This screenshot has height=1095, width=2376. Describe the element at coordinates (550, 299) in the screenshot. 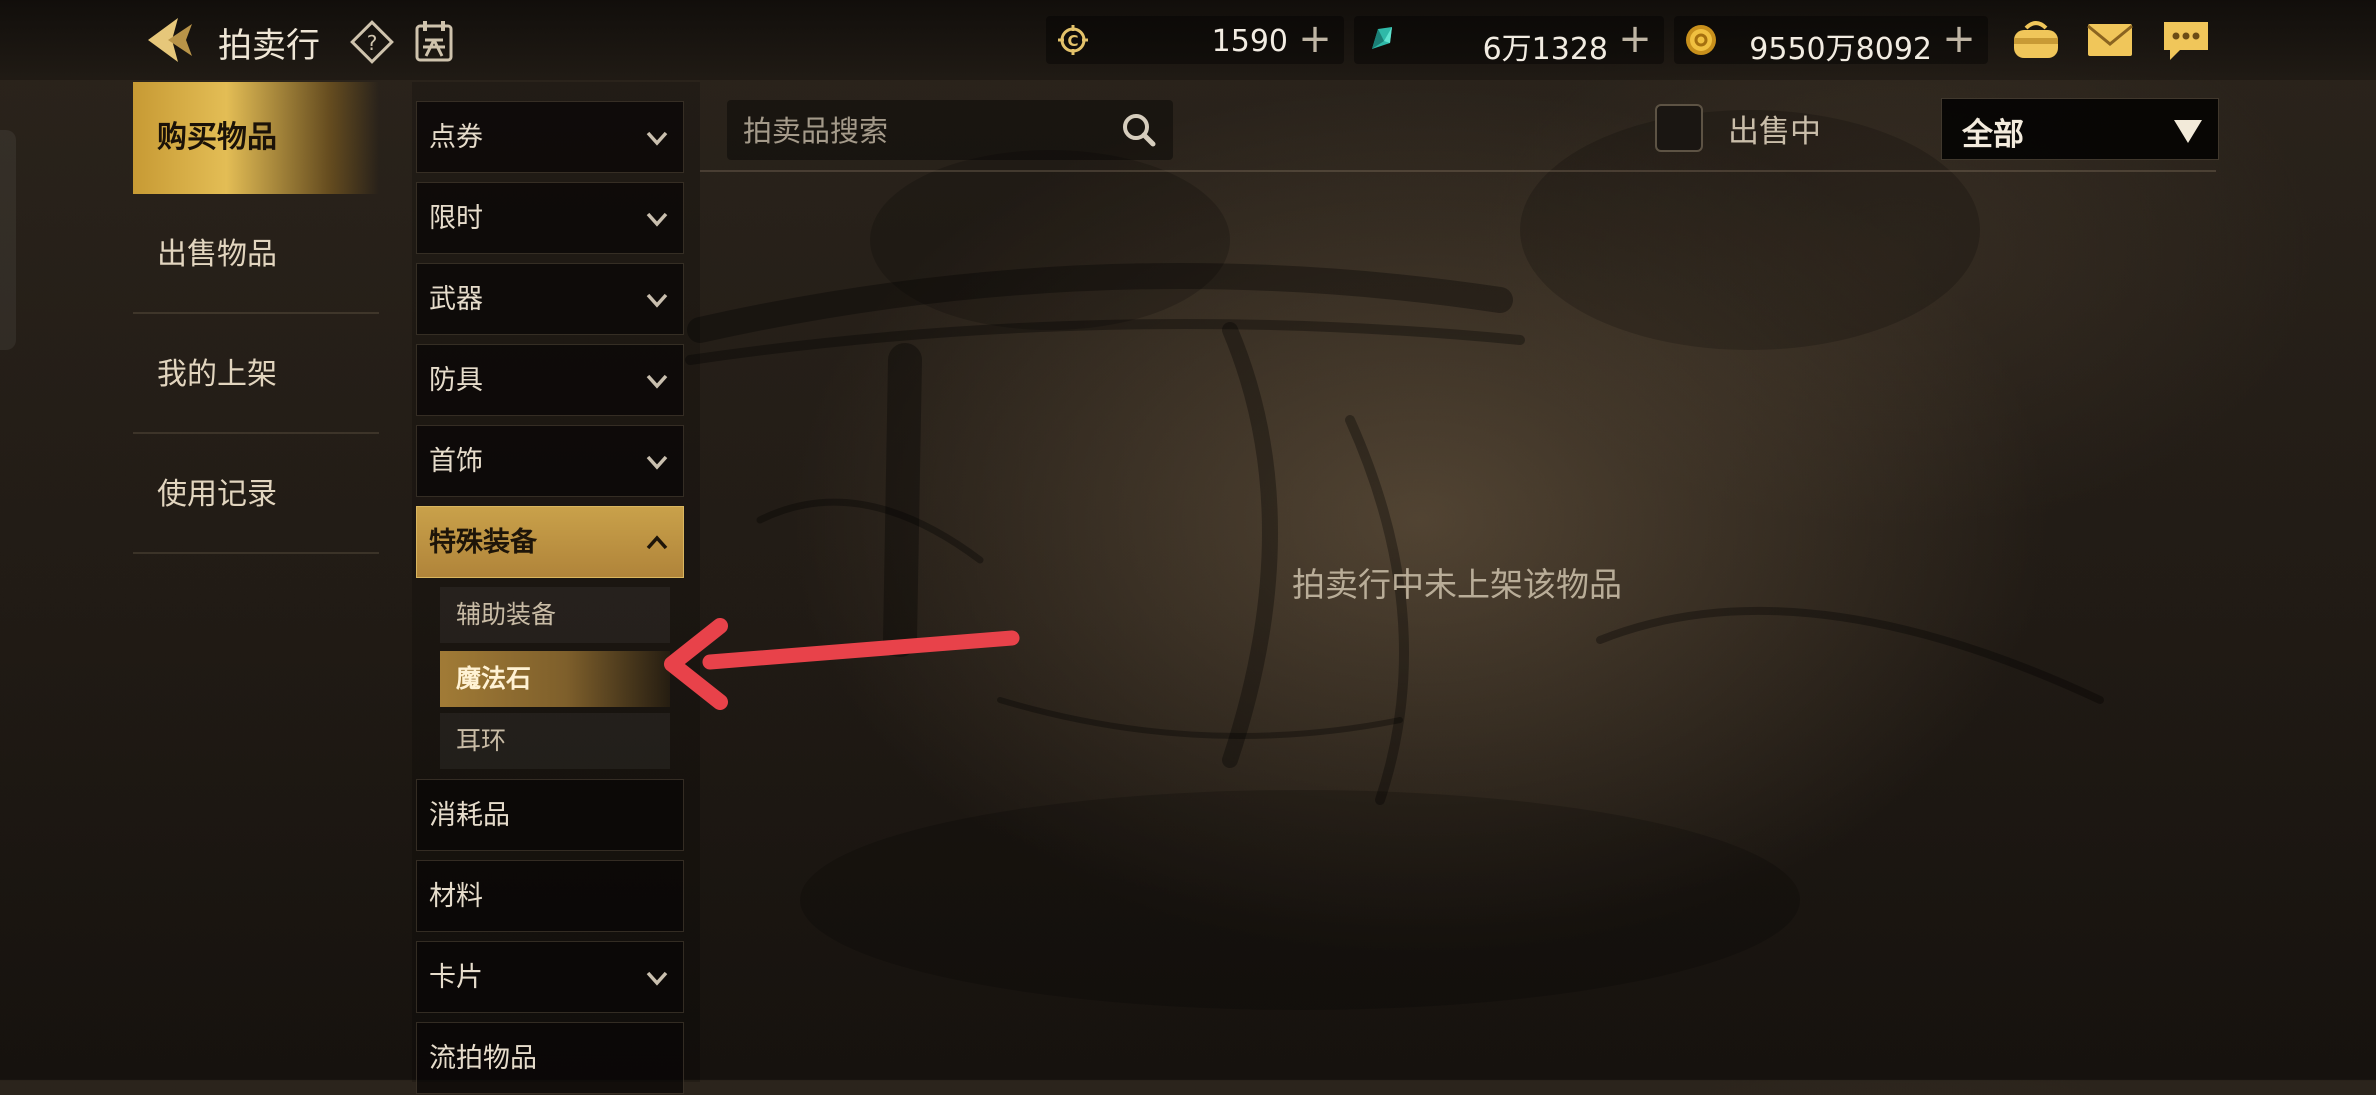

I see `category-weapons: 武器` at that location.